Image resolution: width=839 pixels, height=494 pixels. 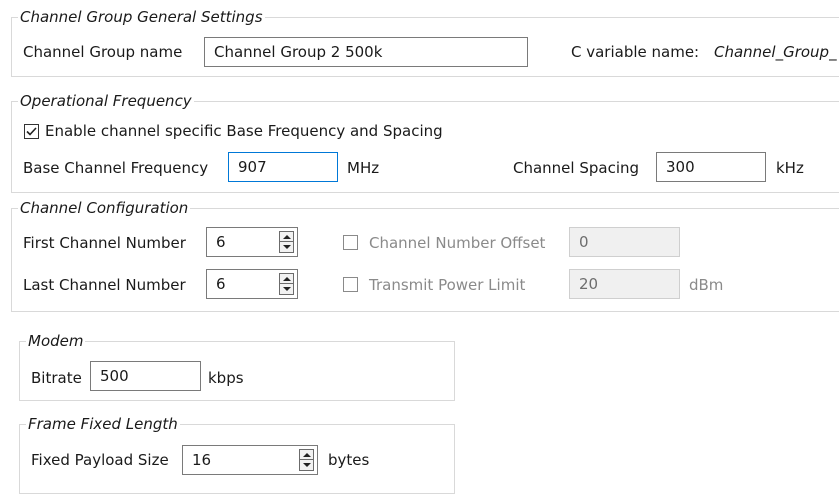 What do you see at coordinates (56, 378) in the screenshot?
I see `bitrate-label: Bitrate` at bounding box center [56, 378].